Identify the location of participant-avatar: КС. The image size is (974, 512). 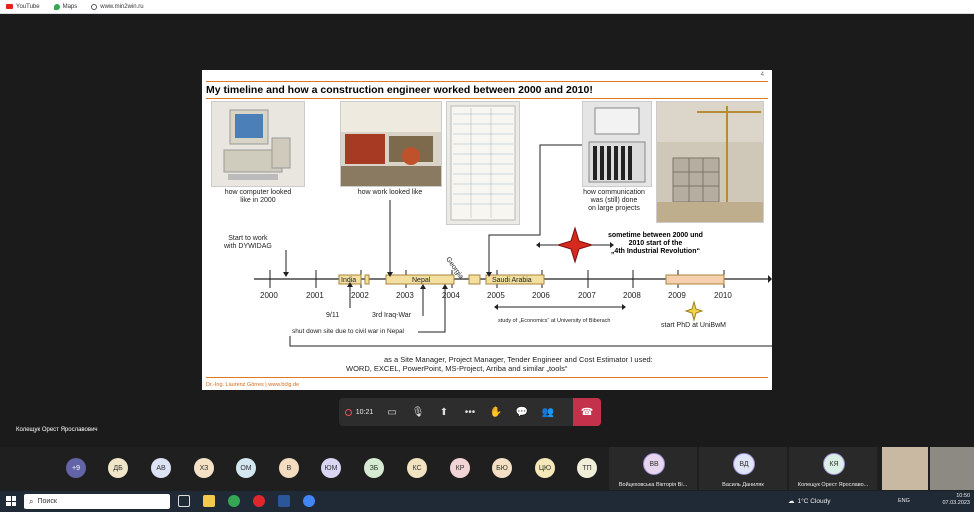
(417, 468).